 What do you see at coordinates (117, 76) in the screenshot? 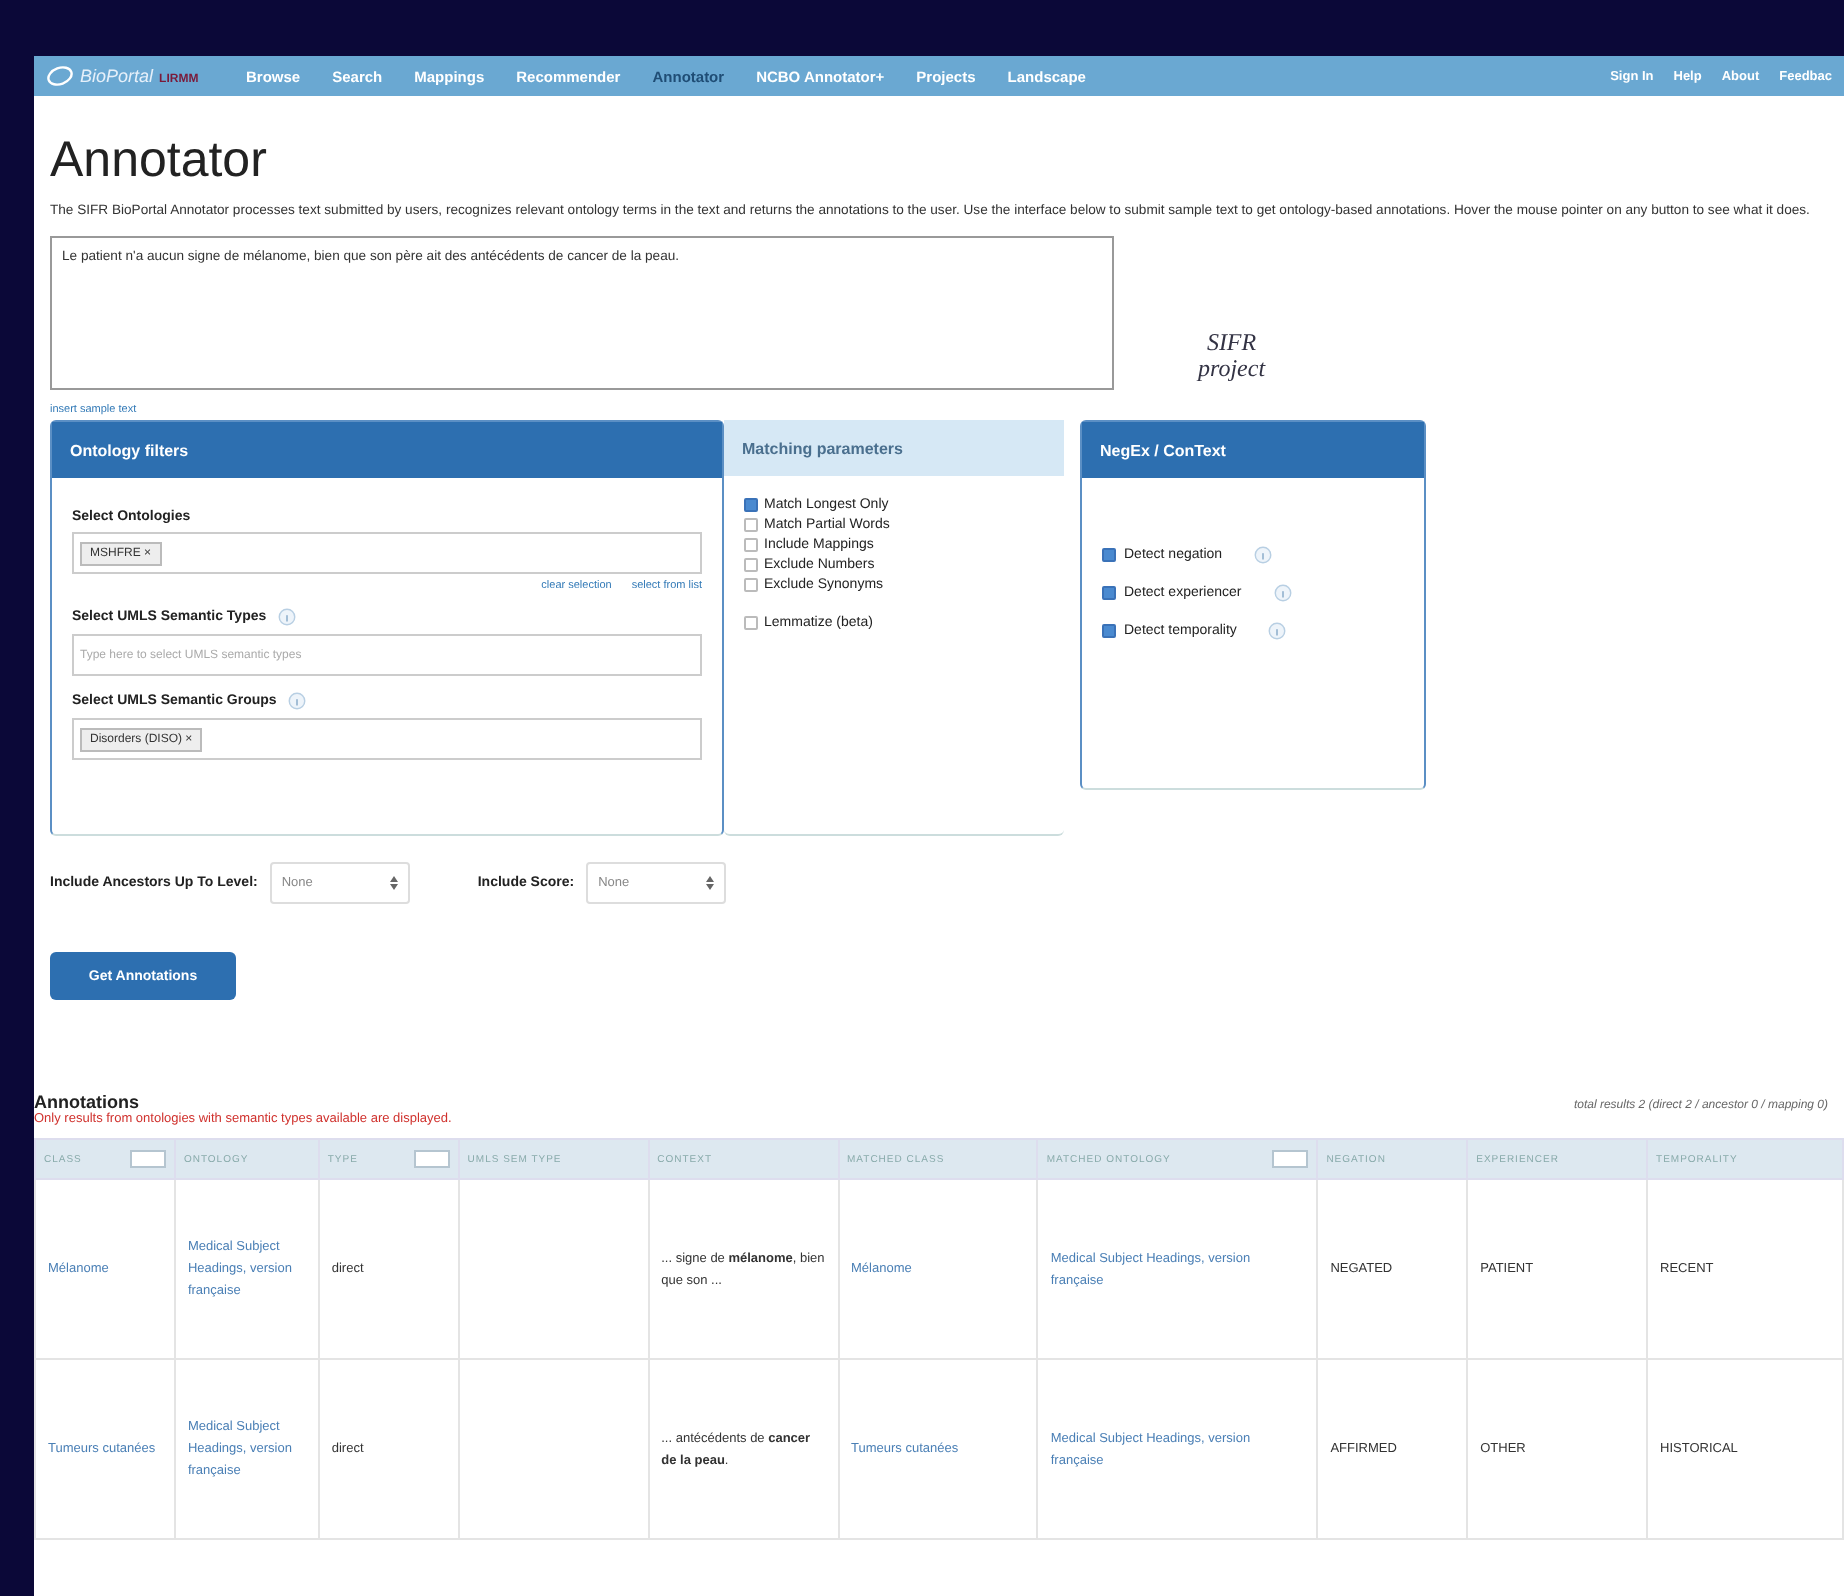
I see `logo-text: BioPortal` at bounding box center [117, 76].